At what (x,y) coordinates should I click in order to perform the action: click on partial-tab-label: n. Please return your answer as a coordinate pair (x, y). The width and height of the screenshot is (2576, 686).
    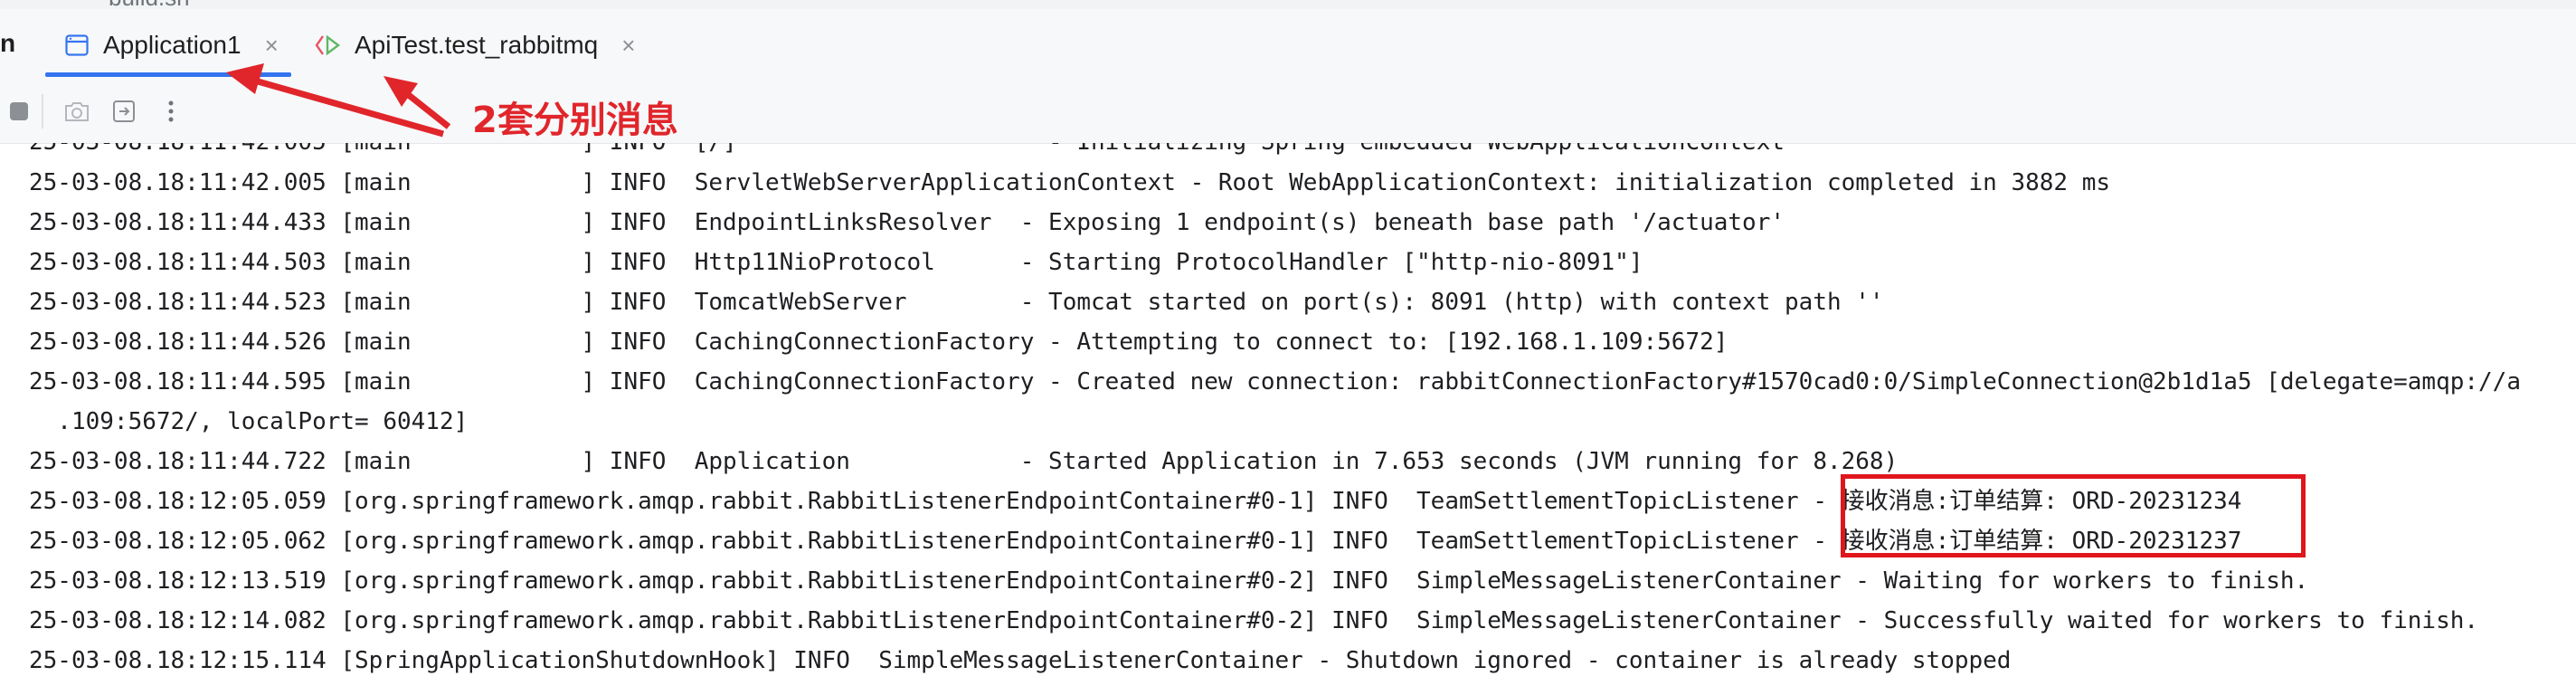
    Looking at the image, I should click on (8, 43).